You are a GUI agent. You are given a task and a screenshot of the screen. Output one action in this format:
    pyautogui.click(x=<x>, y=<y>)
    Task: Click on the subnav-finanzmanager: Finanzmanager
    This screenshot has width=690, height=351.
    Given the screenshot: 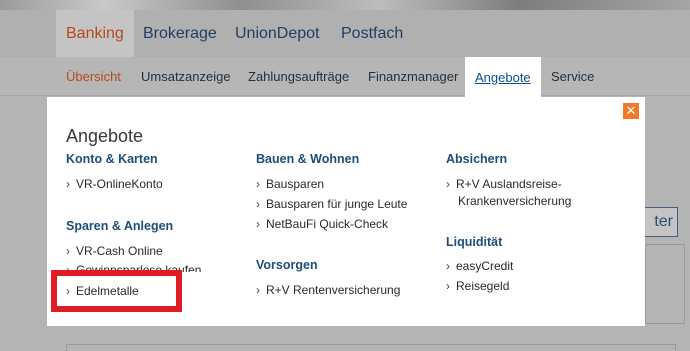 What is the action you would take?
    pyautogui.click(x=413, y=76)
    